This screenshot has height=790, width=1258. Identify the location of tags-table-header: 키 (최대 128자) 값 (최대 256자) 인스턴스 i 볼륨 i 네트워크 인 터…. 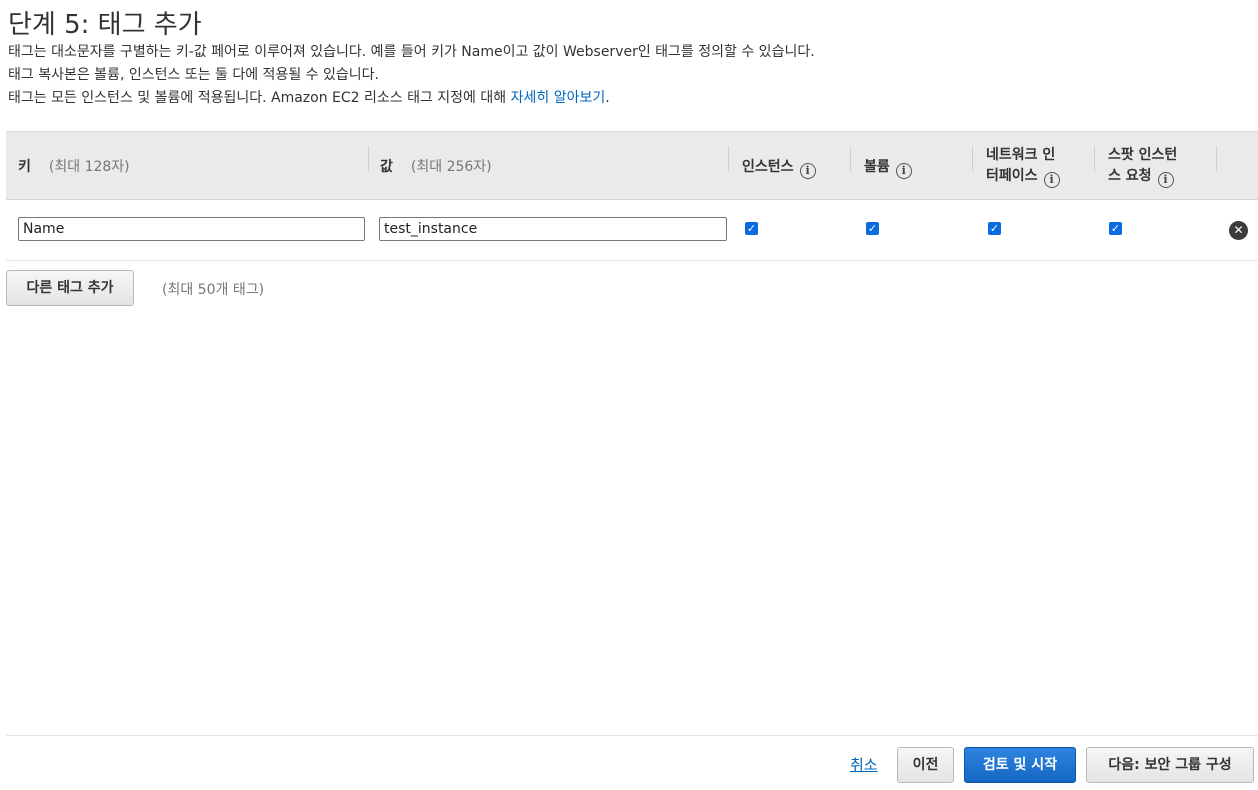
(632, 165).